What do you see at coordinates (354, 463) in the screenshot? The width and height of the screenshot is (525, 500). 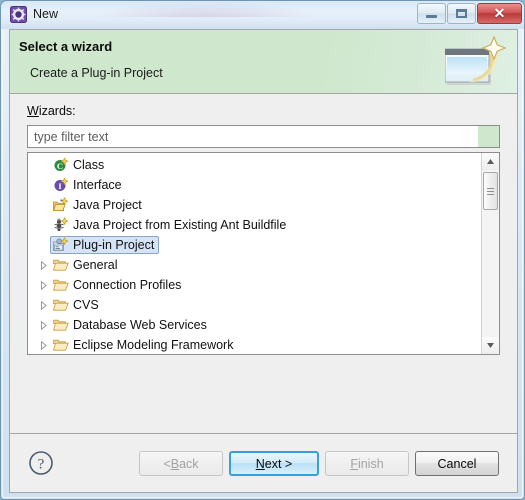 I see `finish-button-accel: F` at bounding box center [354, 463].